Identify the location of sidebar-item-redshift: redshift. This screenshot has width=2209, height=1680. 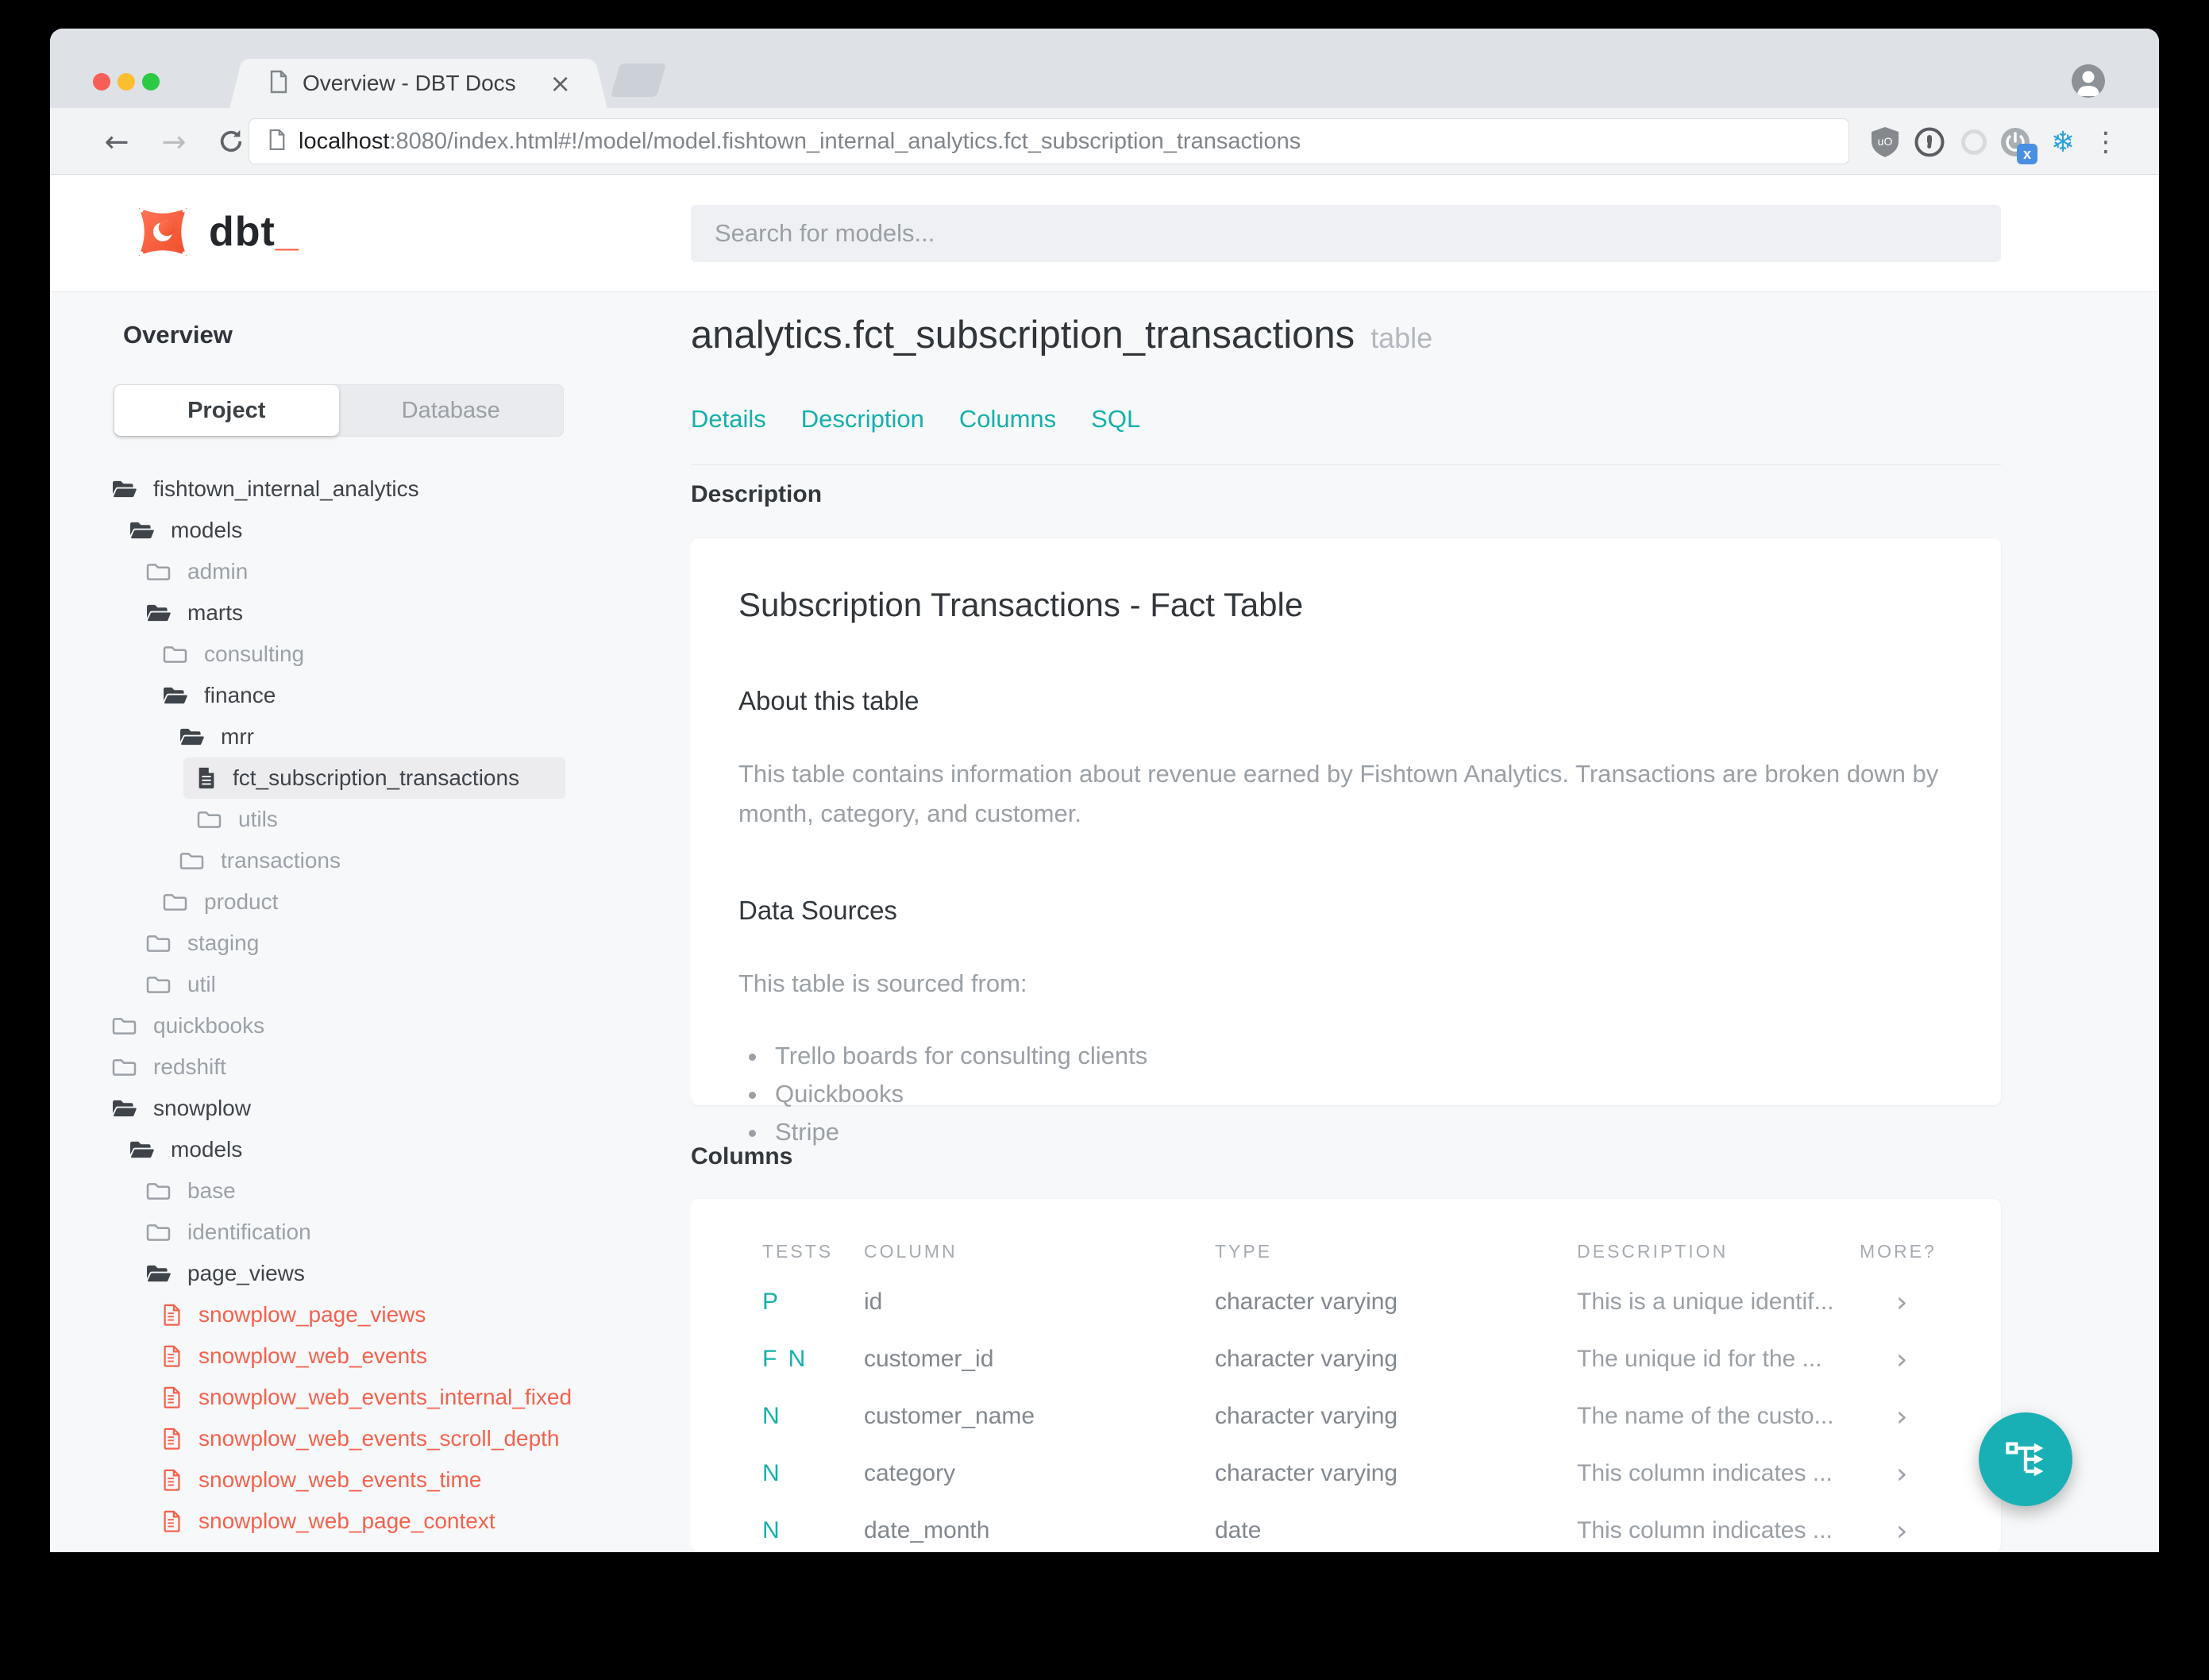
(364, 1067).